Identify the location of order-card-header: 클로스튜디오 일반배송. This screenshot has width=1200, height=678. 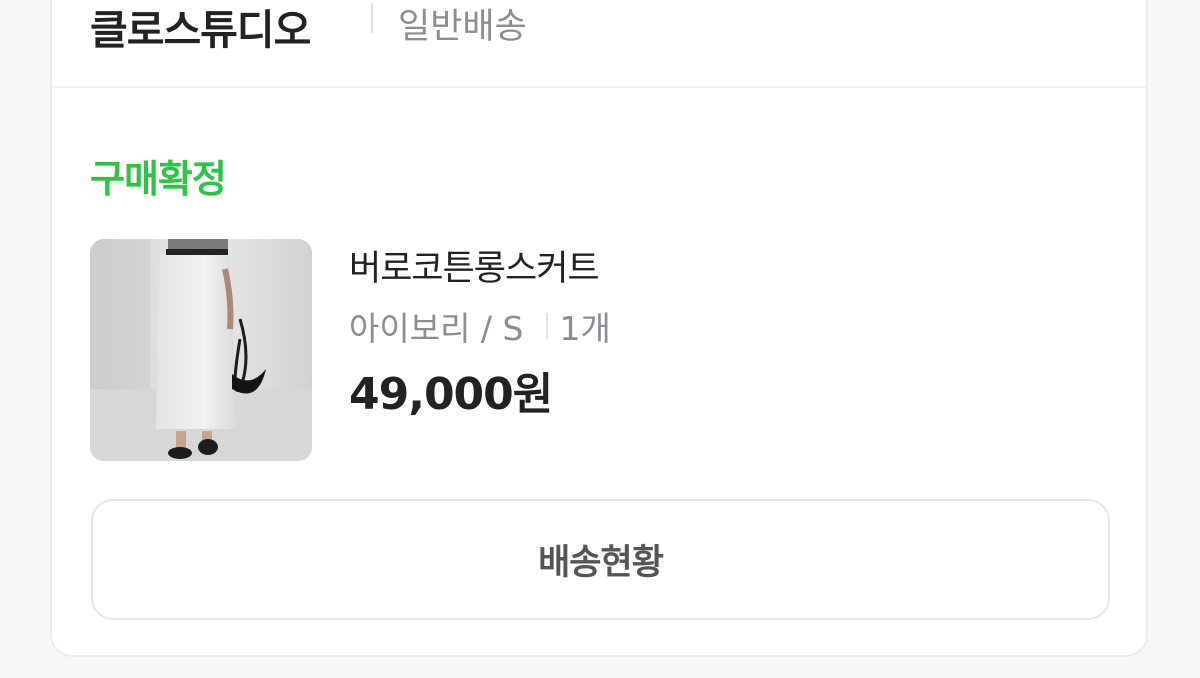
(599, 45).